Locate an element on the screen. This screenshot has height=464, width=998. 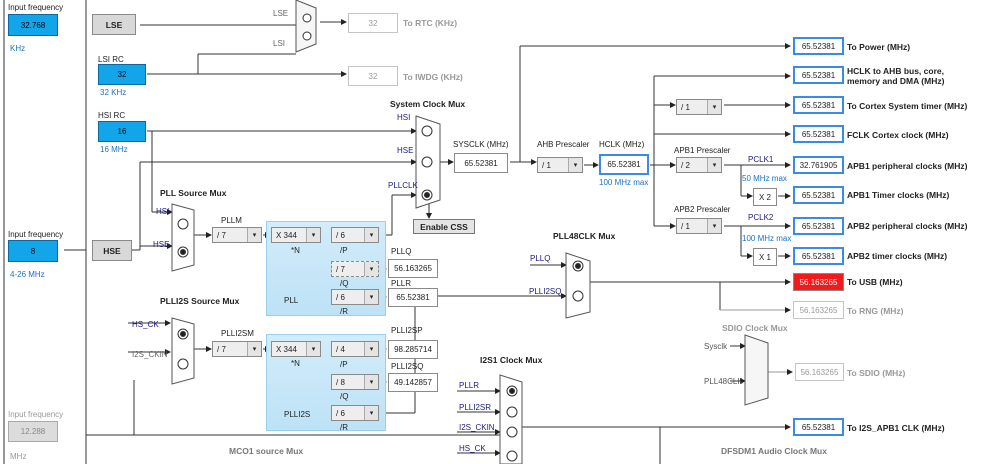
ahb-prescaler-select: / 1 ▾ is located at coordinates (560, 165).